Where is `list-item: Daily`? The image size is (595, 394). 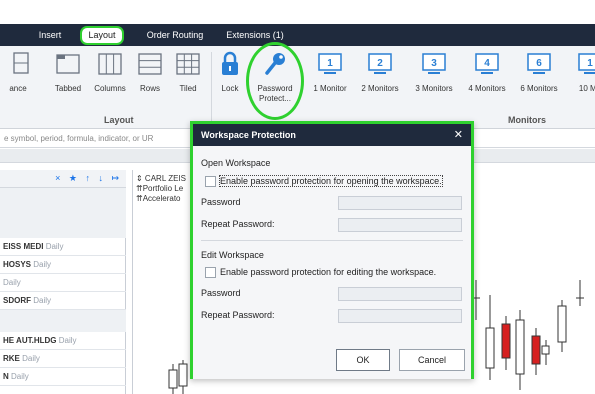
list-item: Daily is located at coordinates (63, 283).